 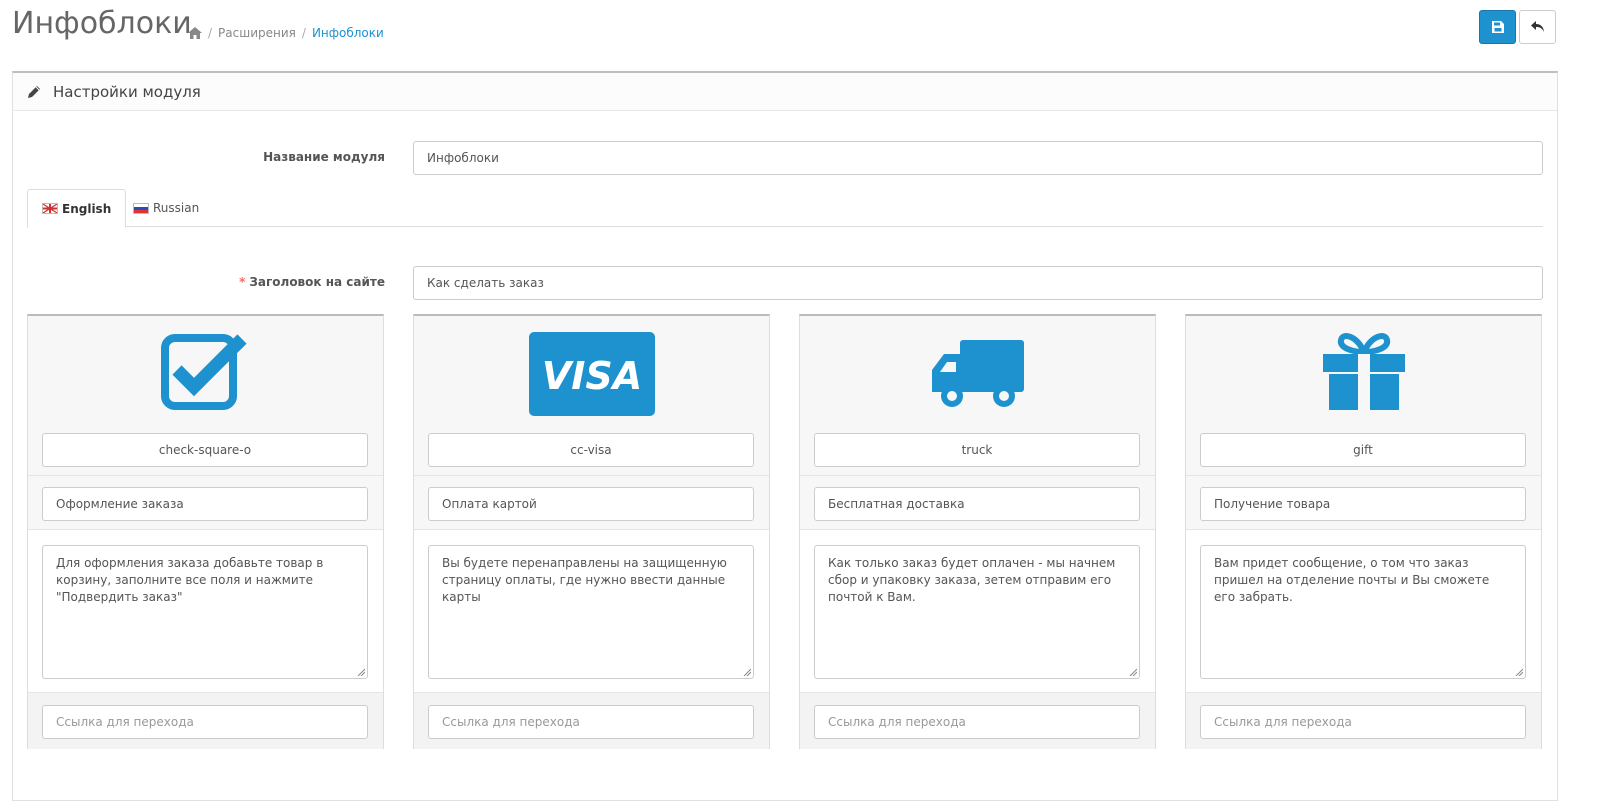 I want to click on svg-text: VISA, so click(x=591, y=376).